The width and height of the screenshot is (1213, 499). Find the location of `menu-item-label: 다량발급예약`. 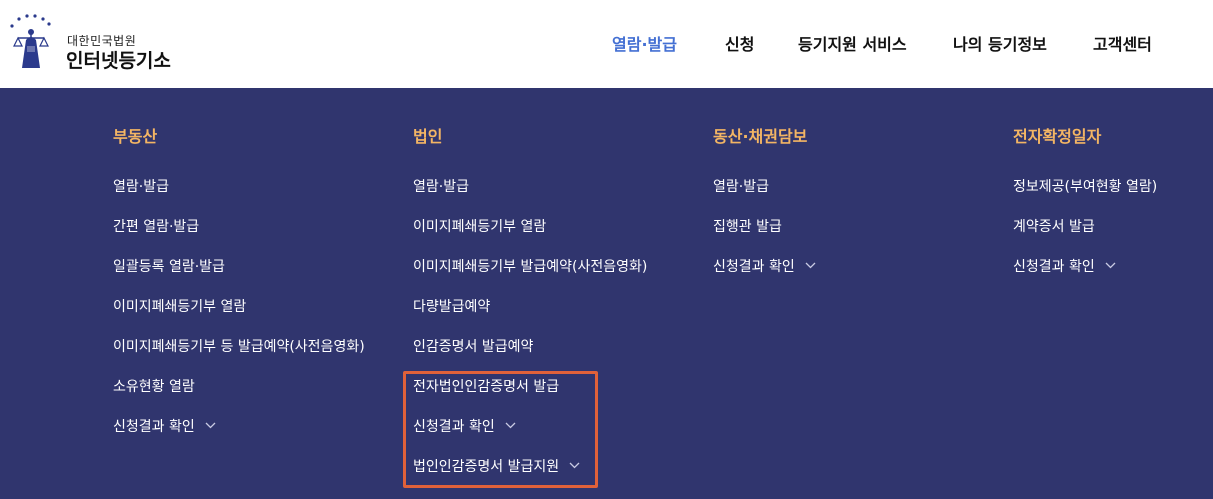

menu-item-label: 다량발급예약 is located at coordinates (452, 307).